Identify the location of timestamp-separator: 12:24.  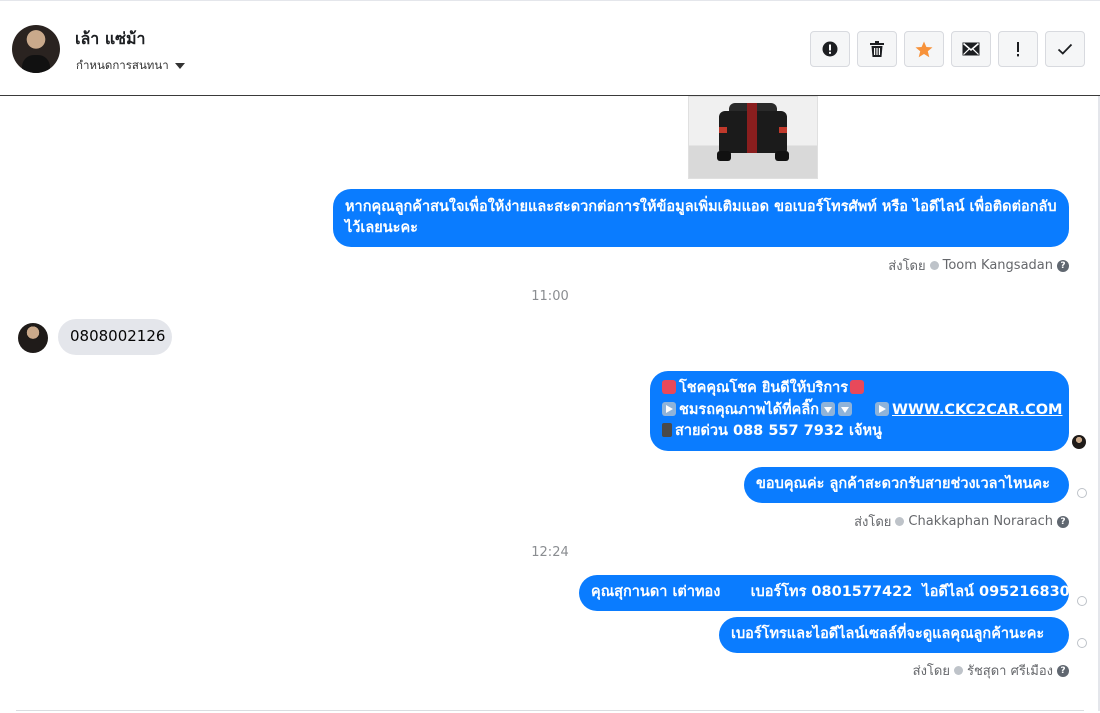
(550, 552).